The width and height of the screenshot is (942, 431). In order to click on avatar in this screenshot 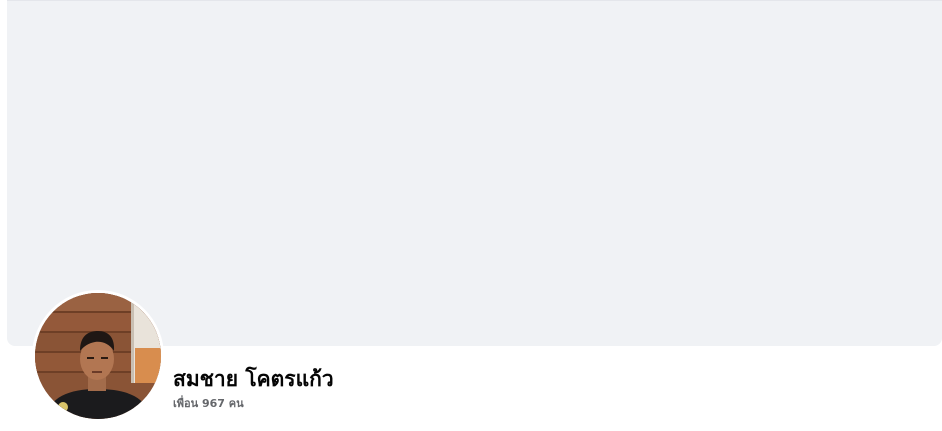, I will do `click(98, 356)`.